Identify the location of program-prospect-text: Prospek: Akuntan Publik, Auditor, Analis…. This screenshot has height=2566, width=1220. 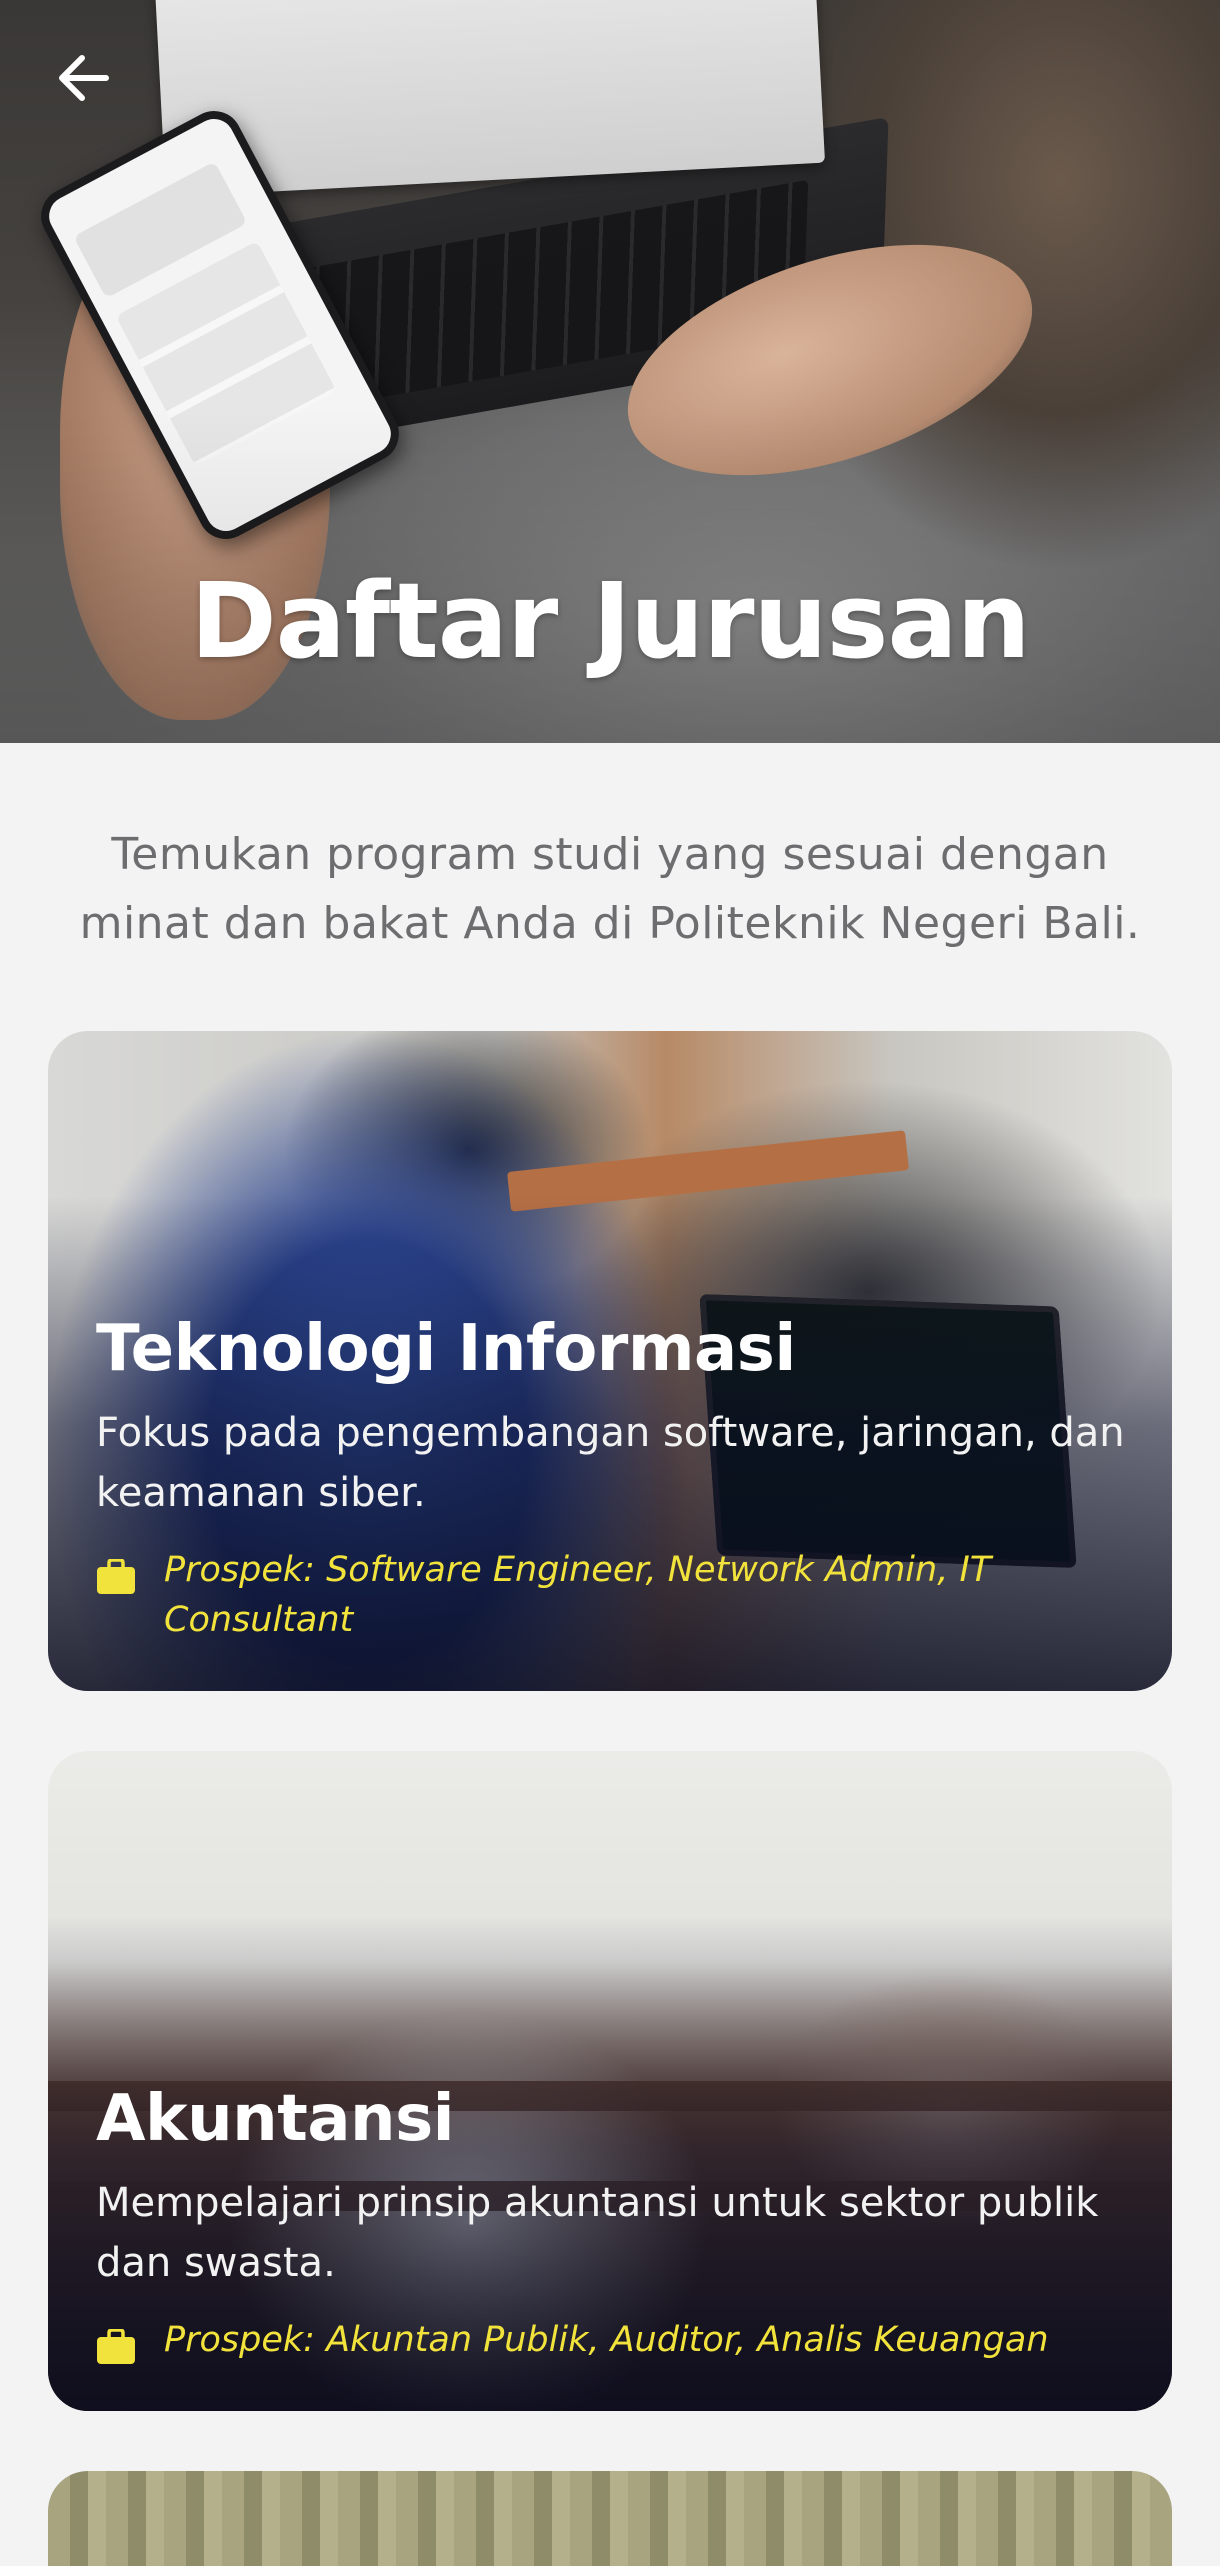
(606, 2340).